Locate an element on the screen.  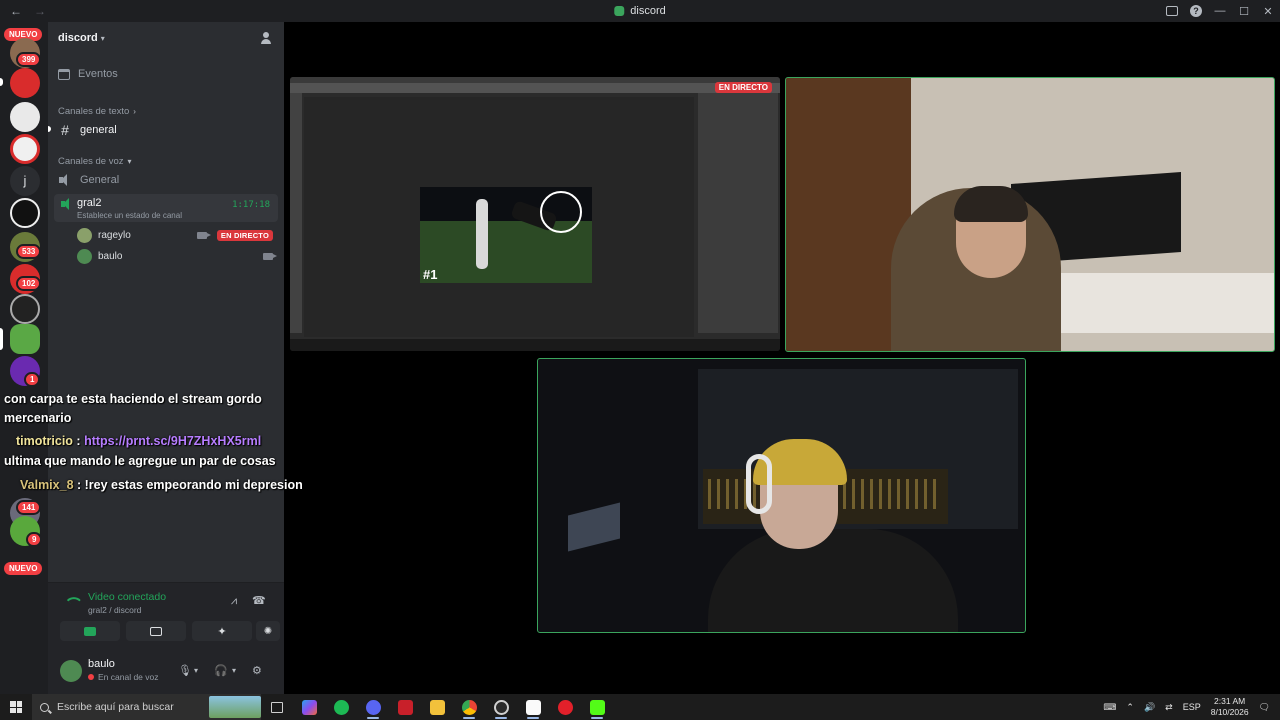
camera-button is located at coordinates (90, 631).